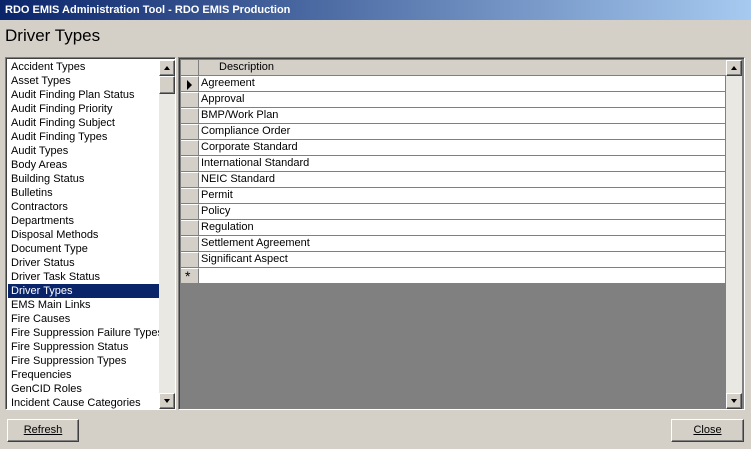  What do you see at coordinates (83, 81) in the screenshot?
I see `list-item: Asset Types` at bounding box center [83, 81].